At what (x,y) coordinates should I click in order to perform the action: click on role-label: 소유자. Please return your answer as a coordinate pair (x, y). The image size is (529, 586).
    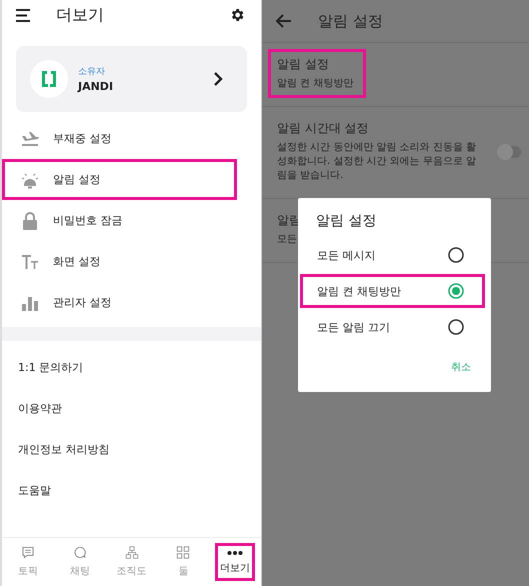
    Looking at the image, I should click on (92, 72).